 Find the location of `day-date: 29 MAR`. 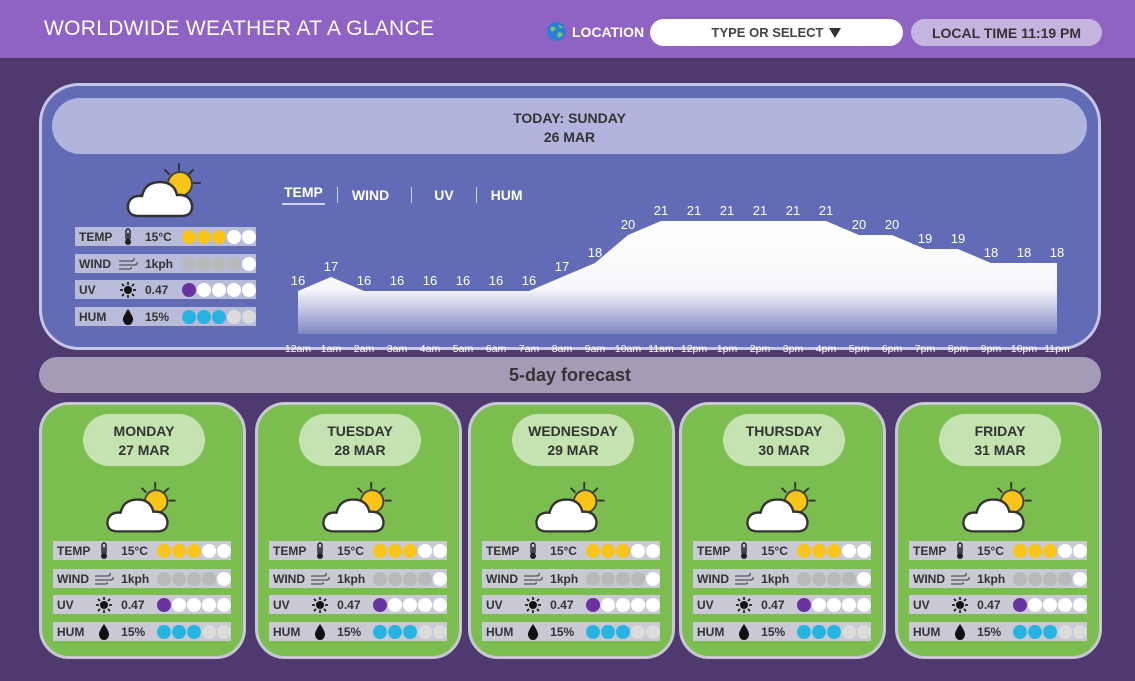

day-date: 29 MAR is located at coordinates (573, 450).